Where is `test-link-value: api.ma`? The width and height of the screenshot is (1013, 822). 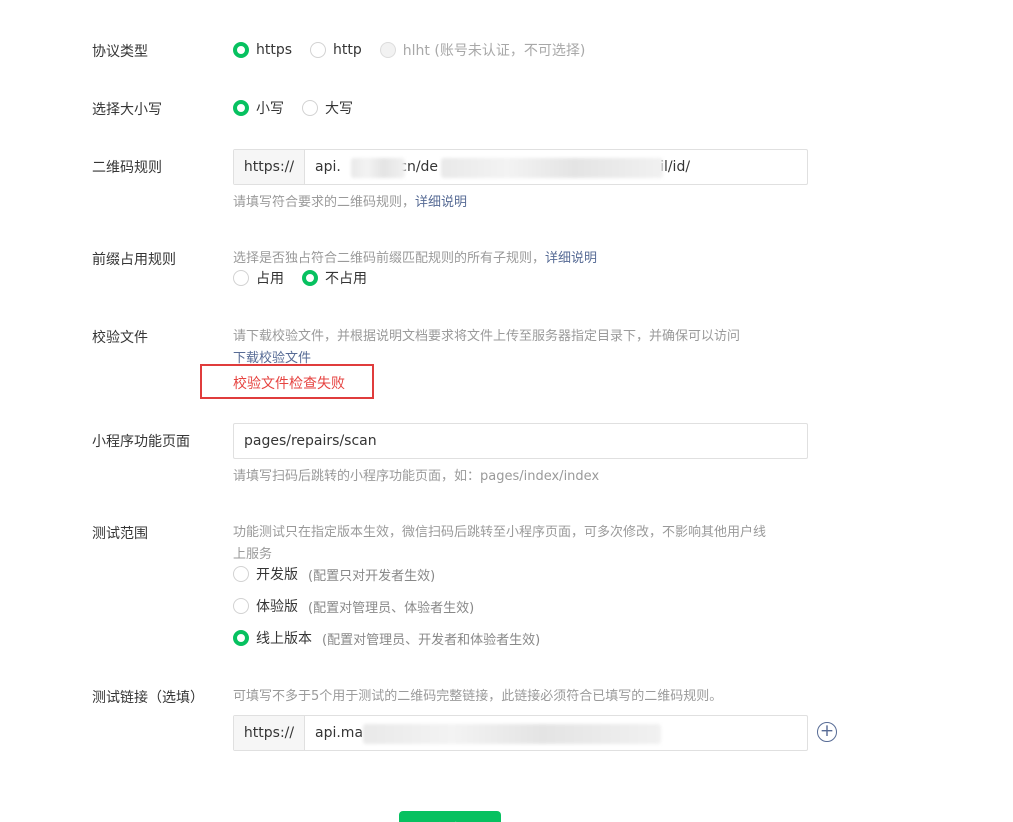
test-link-value: api.ma is located at coordinates (556, 733).